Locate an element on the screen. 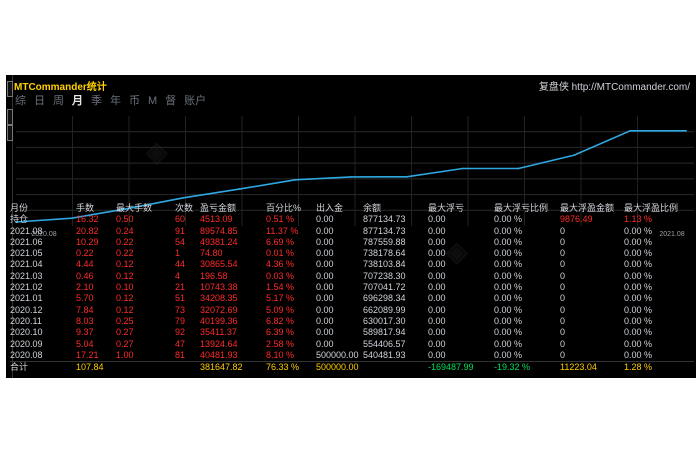 Image resolution: width=700 pixels, height=450 pixels. cell: 盈亏金额 is located at coordinates (218, 208).